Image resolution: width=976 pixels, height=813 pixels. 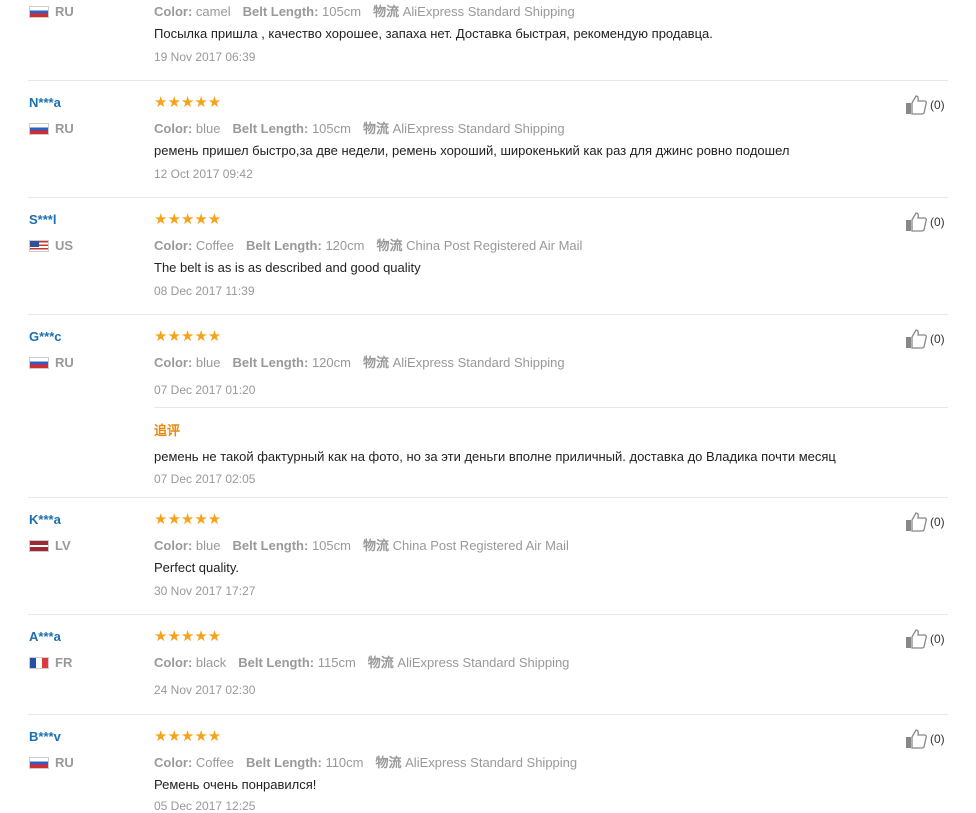 What do you see at coordinates (205, 57) in the screenshot?
I see `review-date: 19 Nov 2017 06:39` at bounding box center [205, 57].